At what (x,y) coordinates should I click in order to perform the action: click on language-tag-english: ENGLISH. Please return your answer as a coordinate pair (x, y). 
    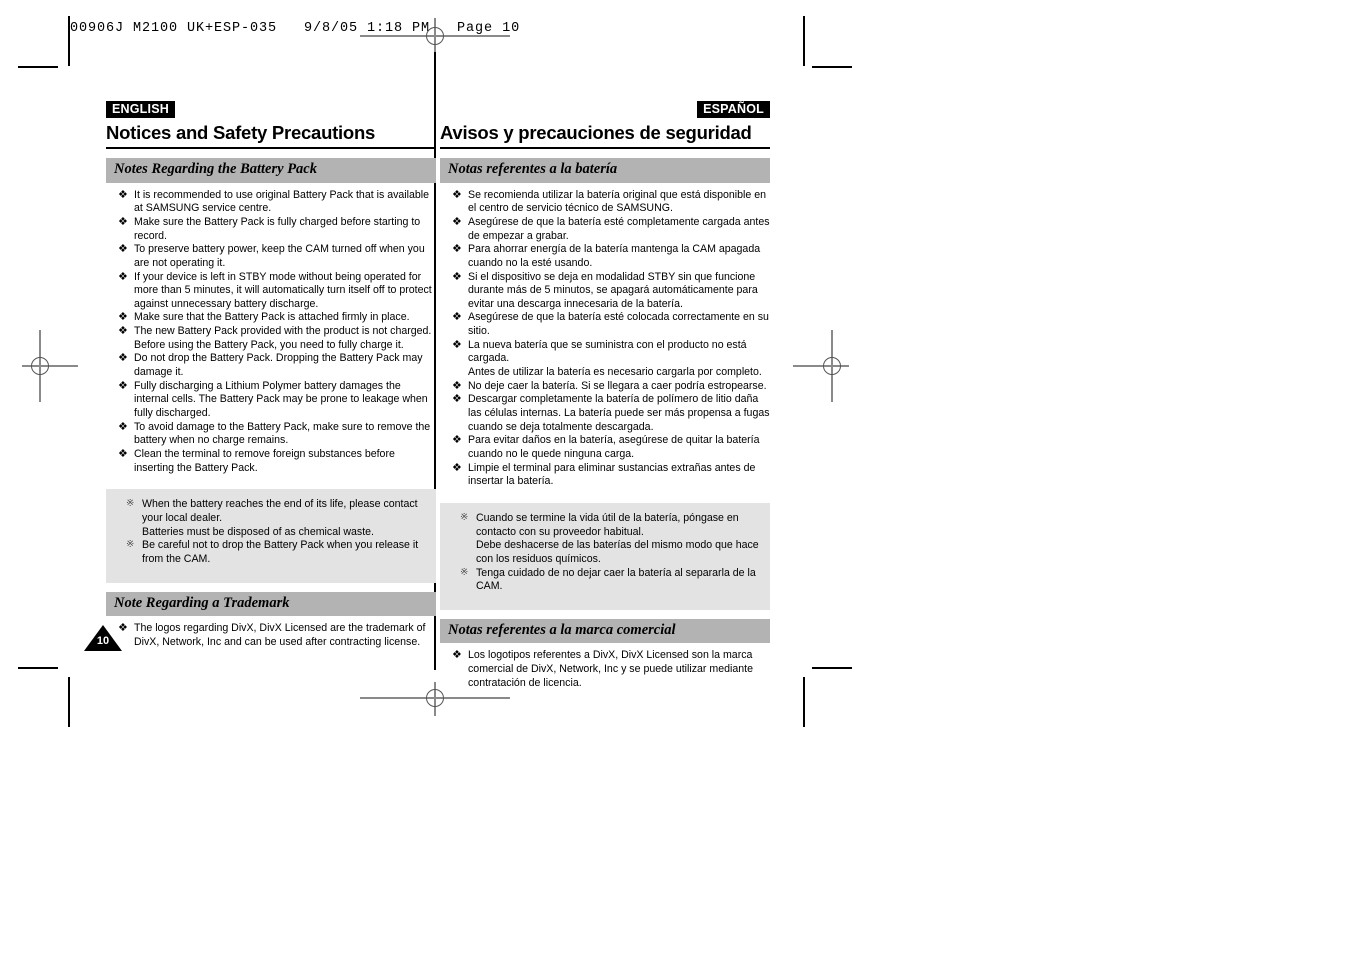
    Looking at the image, I should click on (140, 110).